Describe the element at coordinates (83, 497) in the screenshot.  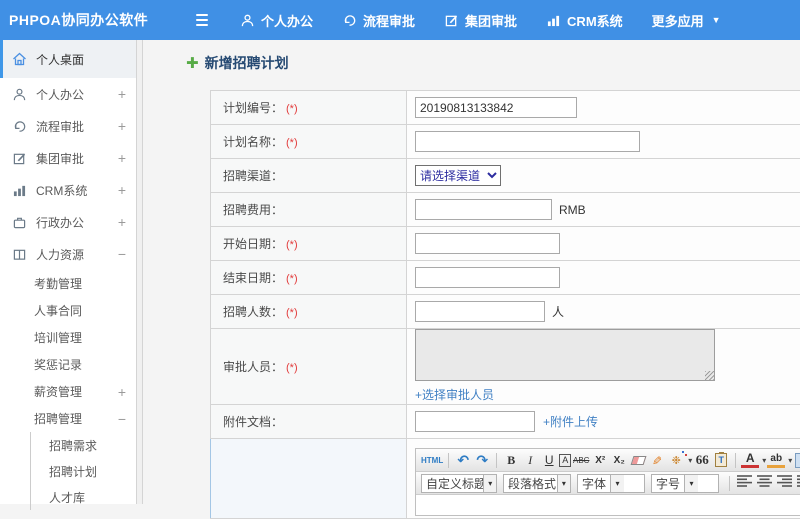
I see `sidebar-item-talent-pool: 人才库` at that location.